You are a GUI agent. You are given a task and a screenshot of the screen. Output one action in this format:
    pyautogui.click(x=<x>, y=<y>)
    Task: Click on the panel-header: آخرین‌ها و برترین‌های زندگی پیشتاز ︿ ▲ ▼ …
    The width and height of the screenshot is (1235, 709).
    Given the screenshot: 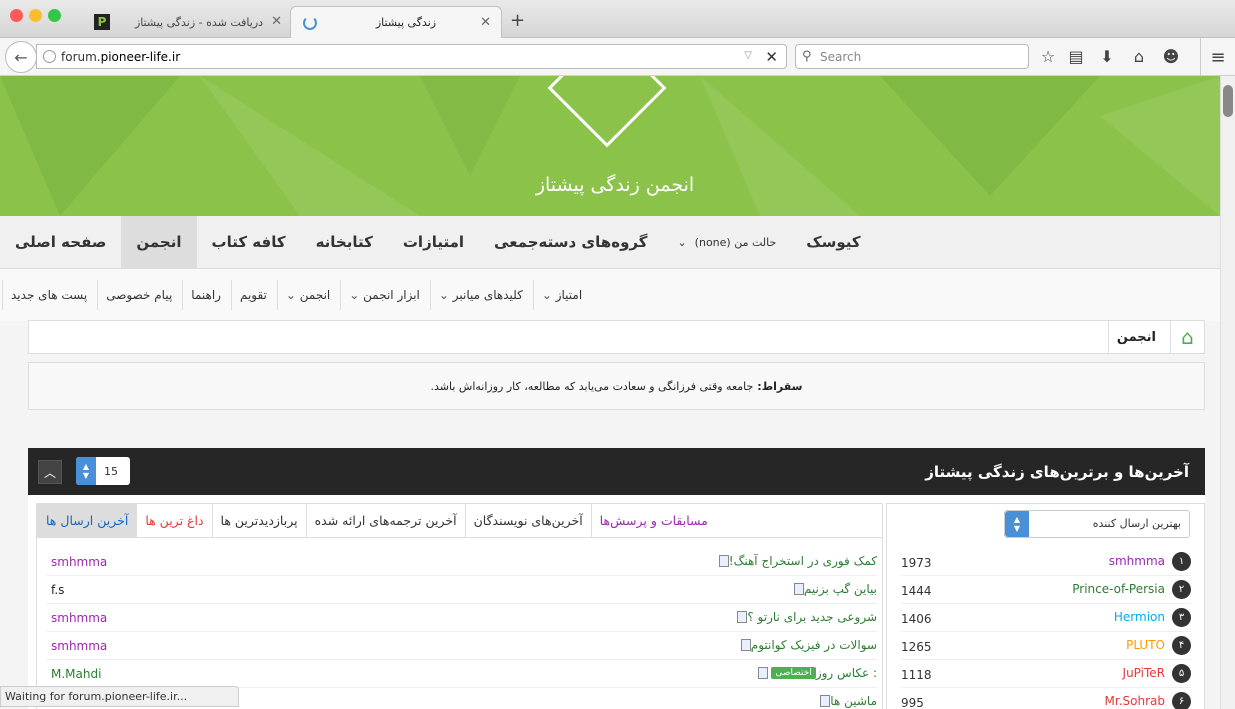 What is the action you would take?
    pyautogui.click(x=616, y=471)
    